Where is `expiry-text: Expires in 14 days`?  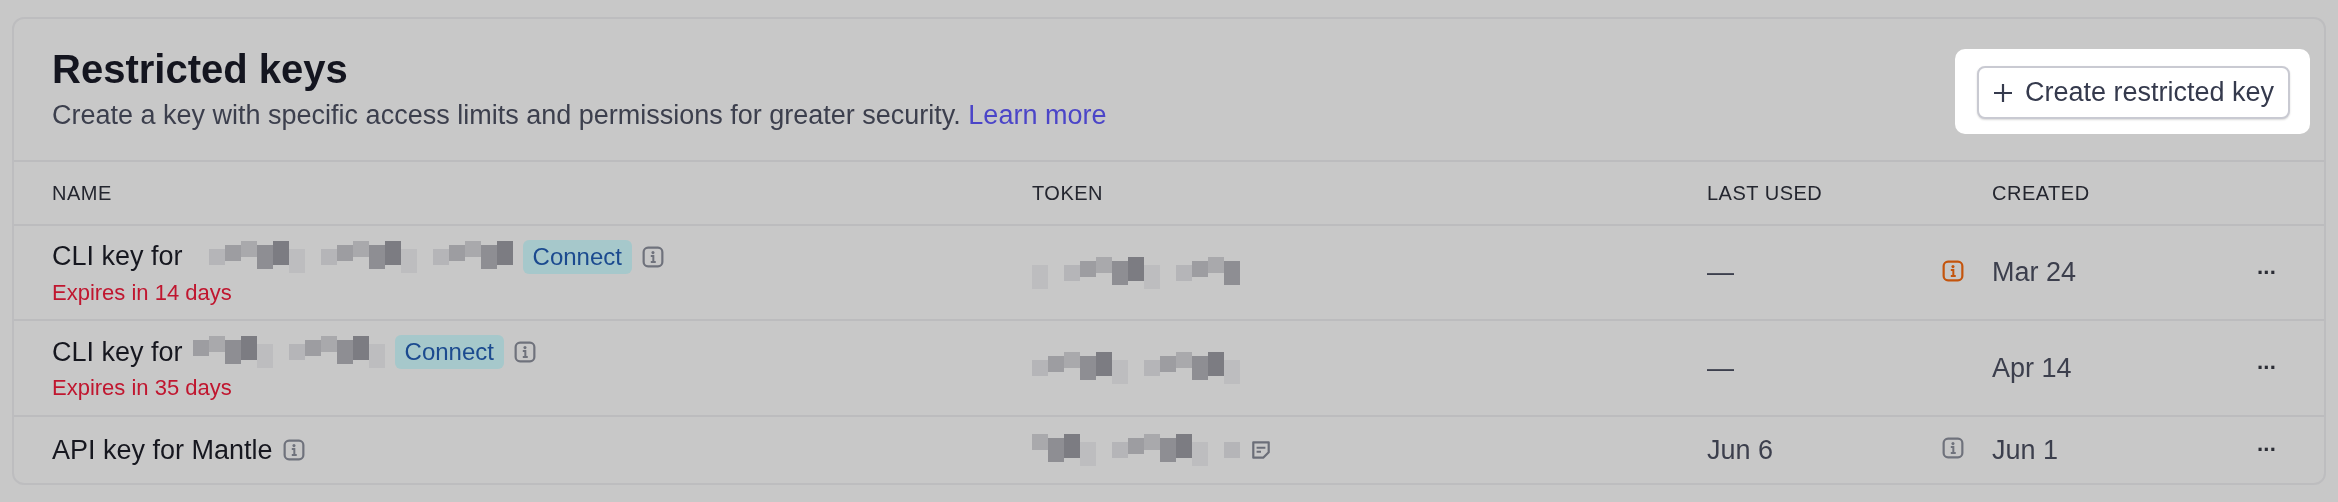
expiry-text: Expires in 14 days is located at coordinates (142, 292).